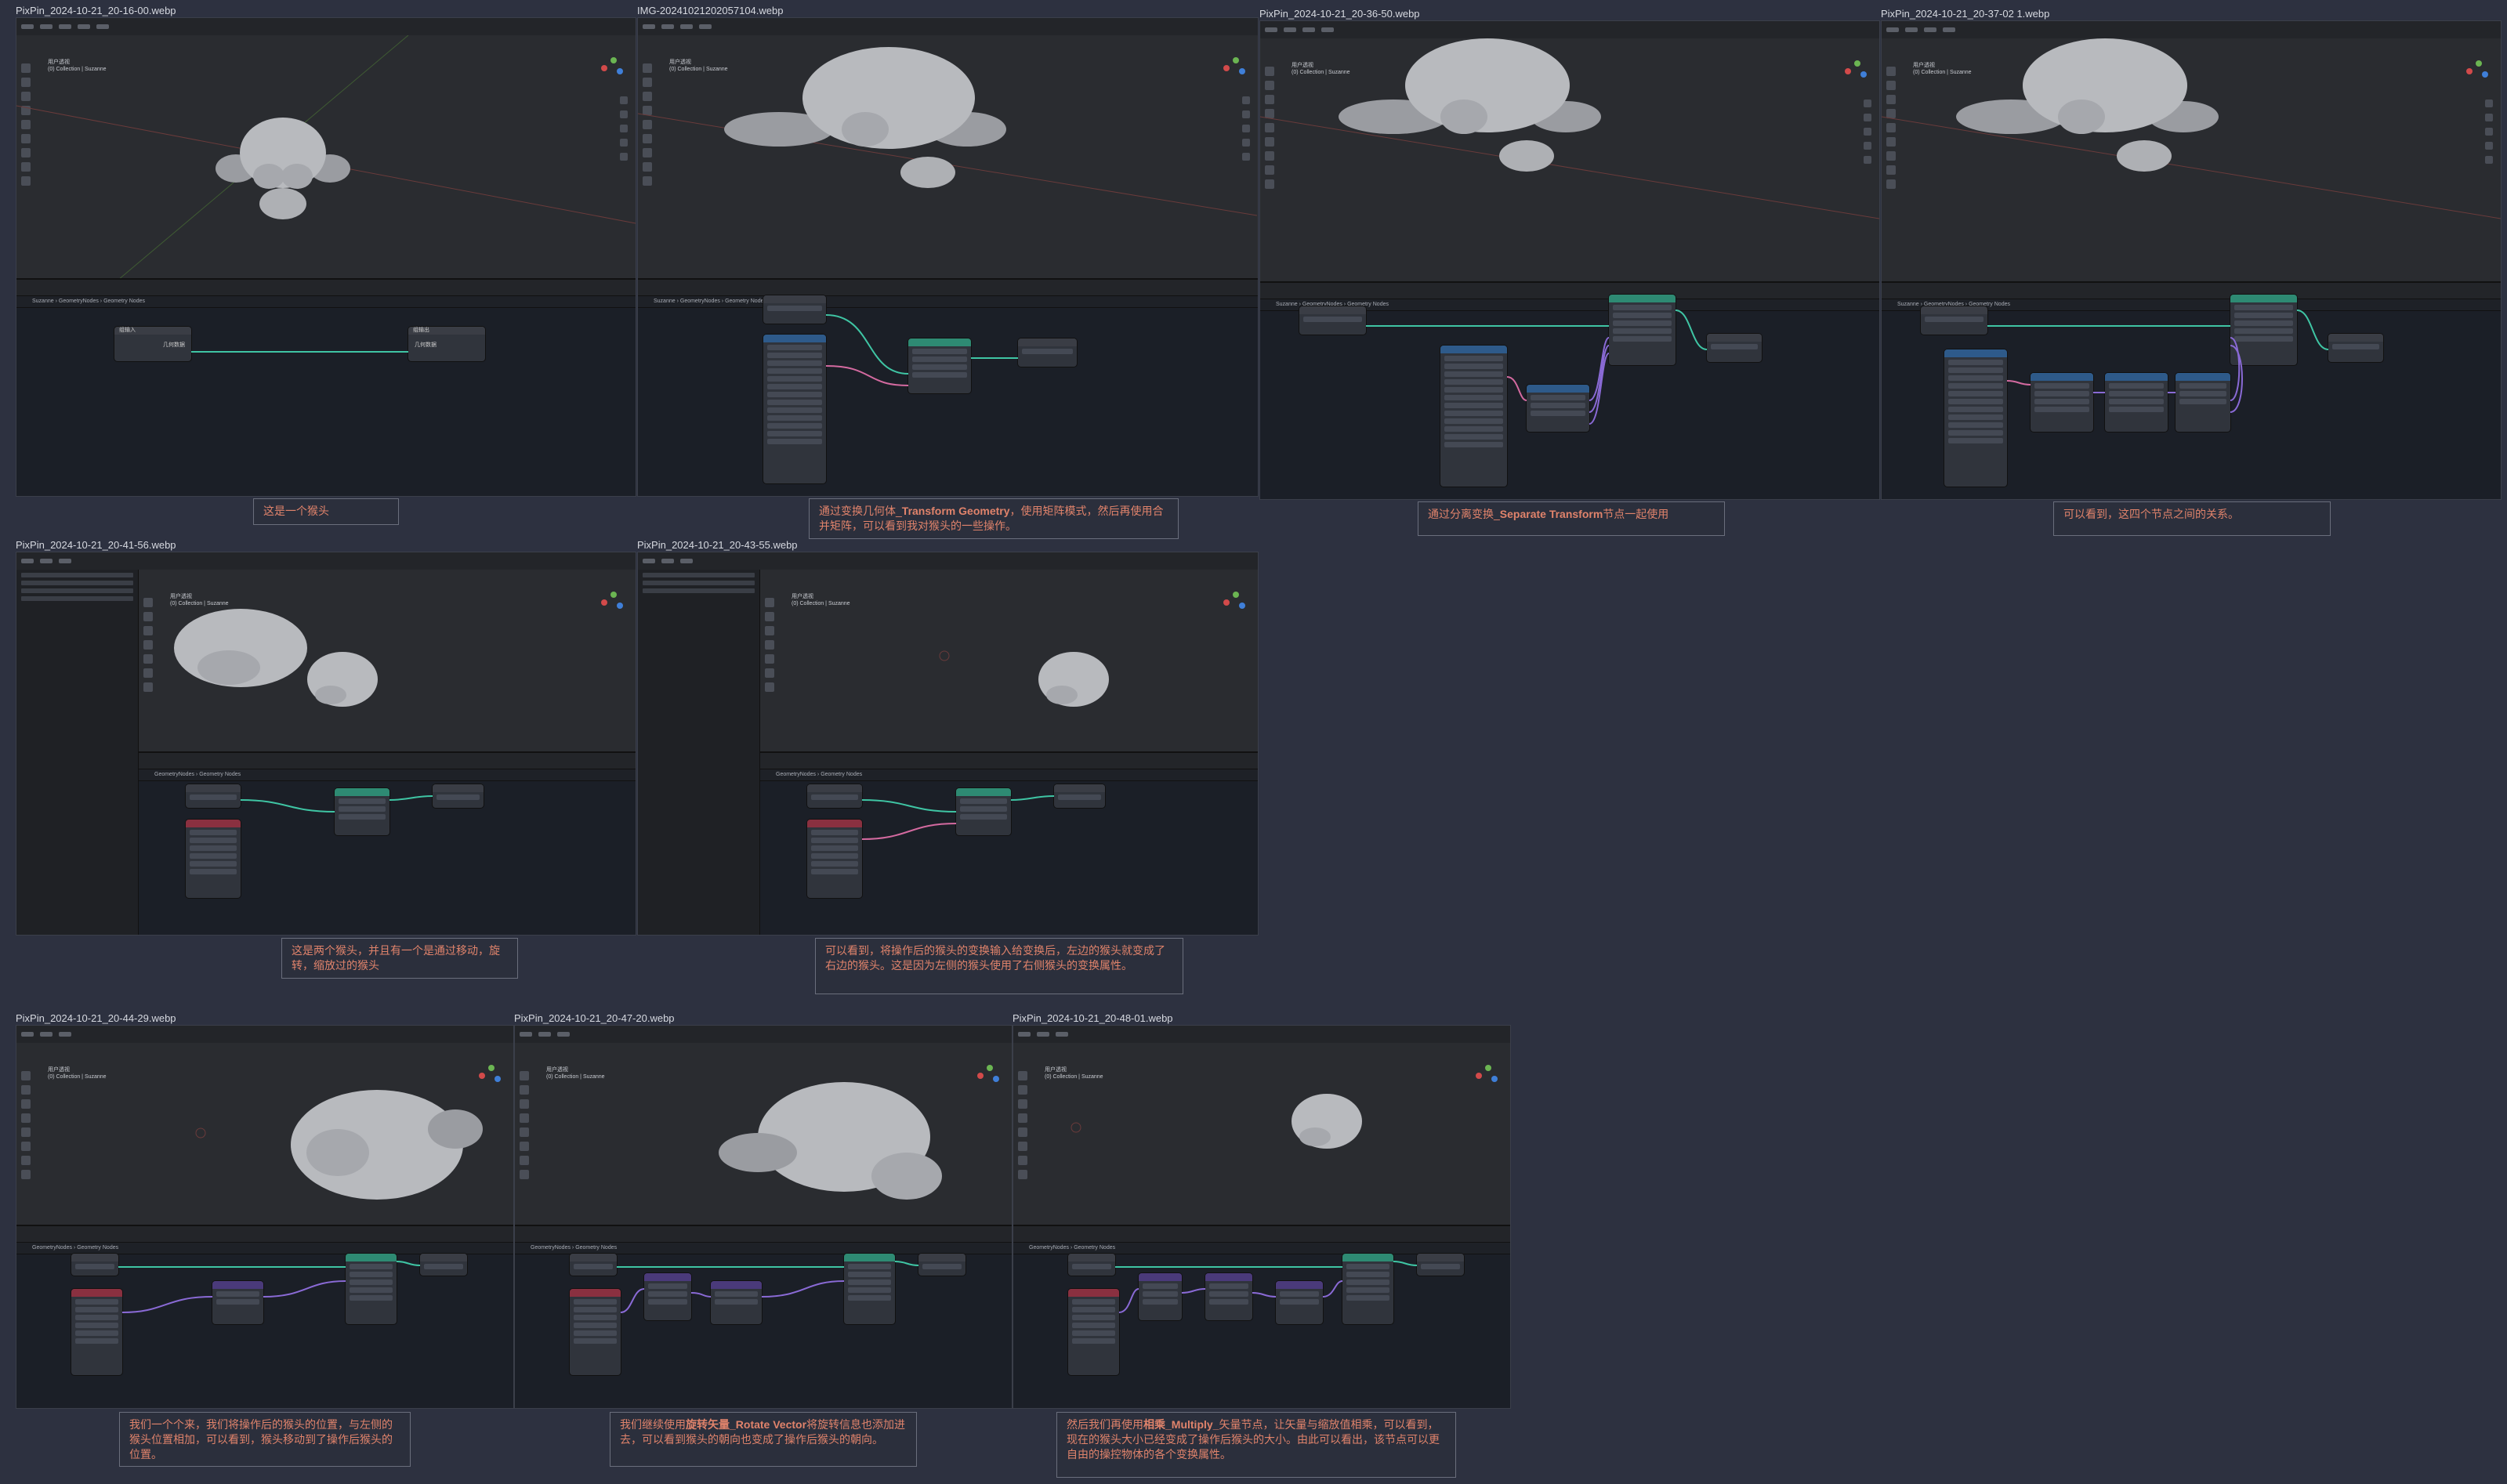  Describe the element at coordinates (1339, 14) in the screenshot. I see `screenshot-title: PixPin_2024-10-21_20-36-50.webp` at that location.